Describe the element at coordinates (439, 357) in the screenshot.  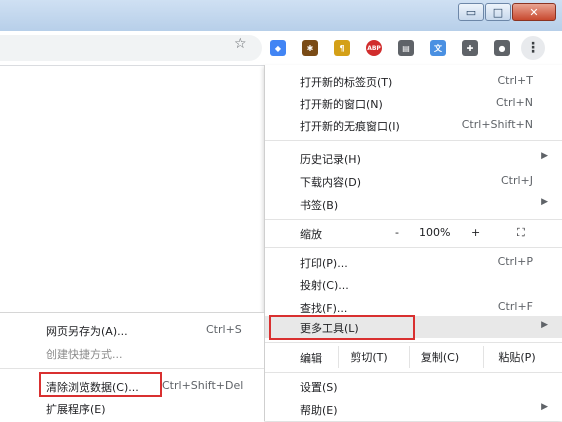
I see `copy-button: 复制(C)` at that location.